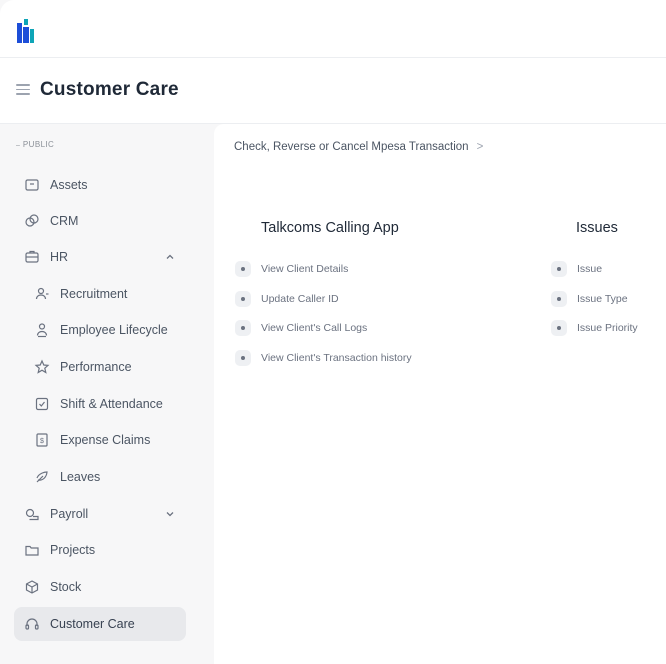 Image resolution: width=666 pixels, height=664 pixels. I want to click on sidebar-item-label: Employee Lifecycle, so click(114, 330).